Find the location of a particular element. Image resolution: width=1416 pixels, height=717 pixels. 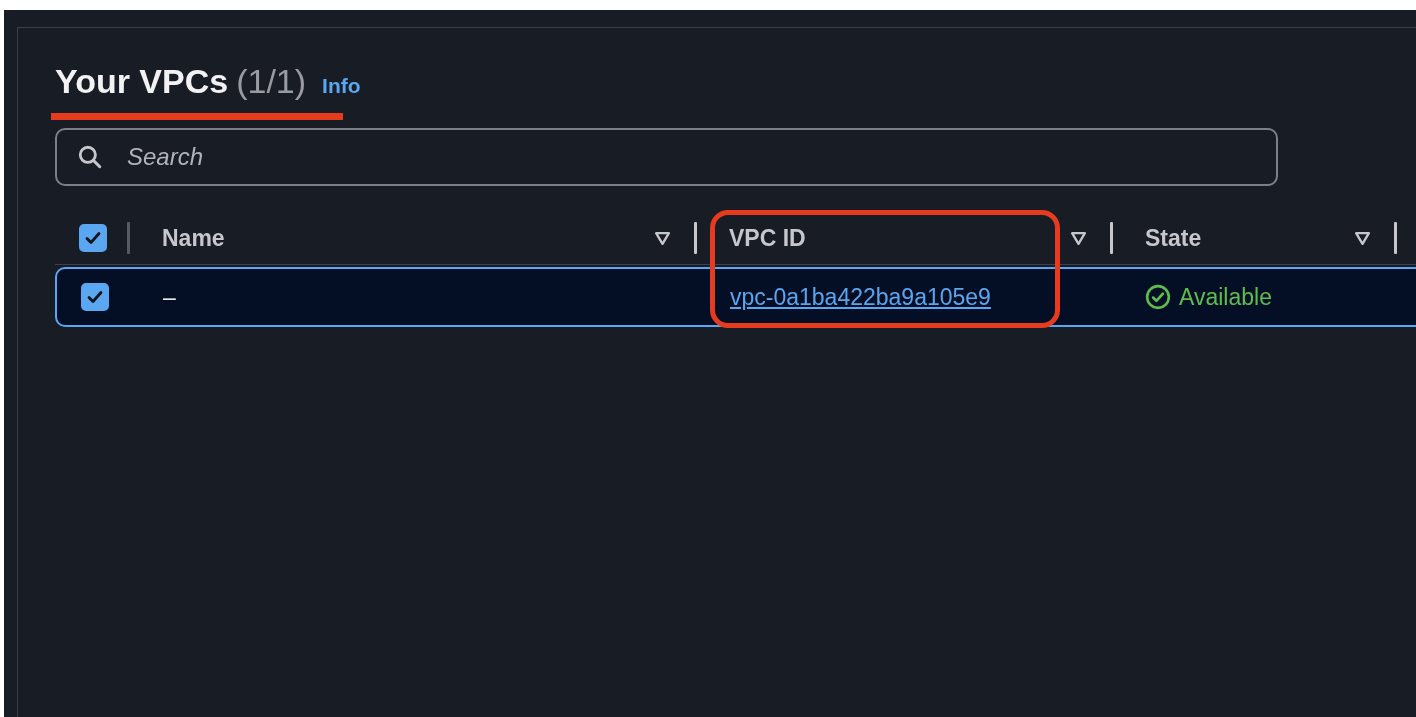

state-text: Available is located at coordinates (1225, 297).